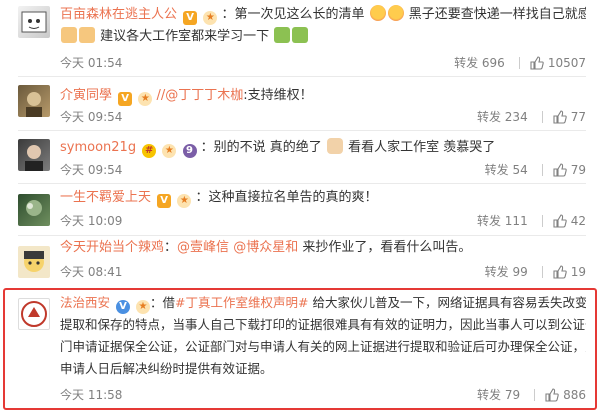  What do you see at coordinates (387, 247) in the screenshot?
I see `comment-text: 来抄作业了，看看什么叫告。` at bounding box center [387, 247].